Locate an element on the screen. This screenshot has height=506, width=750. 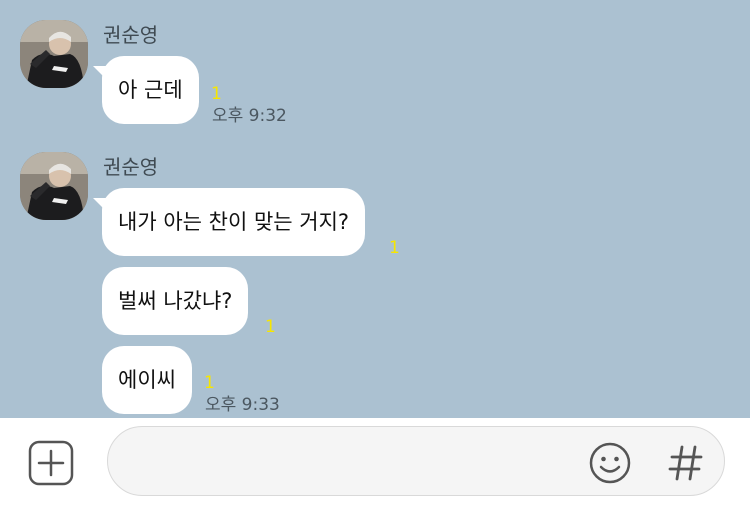
smiley-icon is located at coordinates (610, 463).